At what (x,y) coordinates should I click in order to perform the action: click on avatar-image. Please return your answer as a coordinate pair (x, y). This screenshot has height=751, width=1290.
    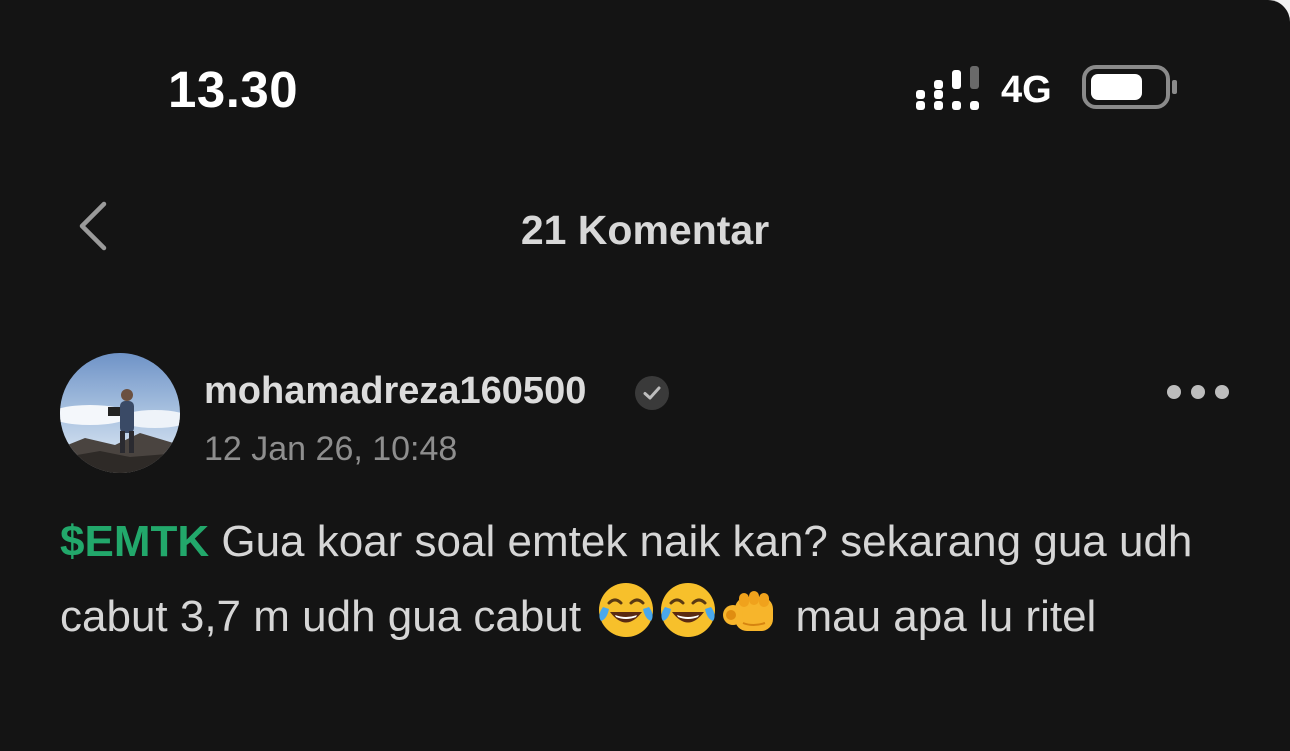
    Looking at the image, I should click on (120, 413).